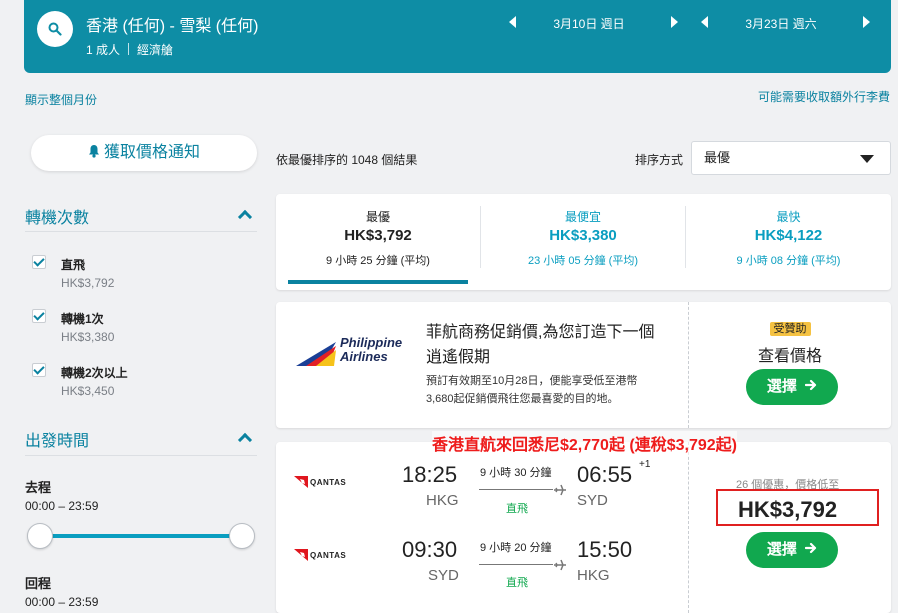  Describe the element at coordinates (88, 337) in the screenshot. I see `stops-one-price: HK$3,380` at that location.